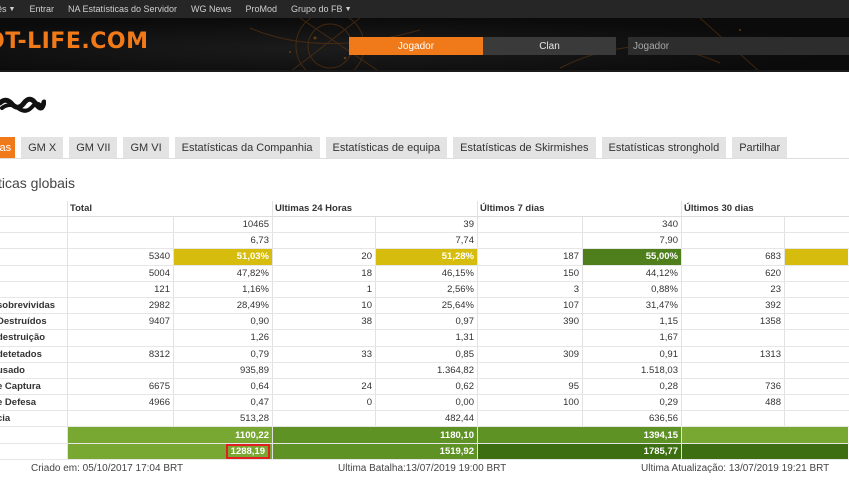 The image size is (849, 486). What do you see at coordinates (426, 273) in the screenshot?
I see `stat-cell: 46,15%` at bounding box center [426, 273].